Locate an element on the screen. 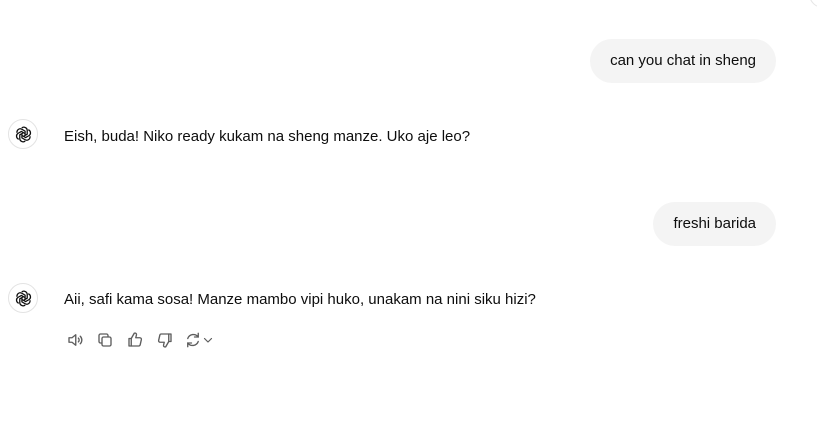 Image resolution: width=817 pixels, height=433 pixels. copy-button is located at coordinates (105, 340).